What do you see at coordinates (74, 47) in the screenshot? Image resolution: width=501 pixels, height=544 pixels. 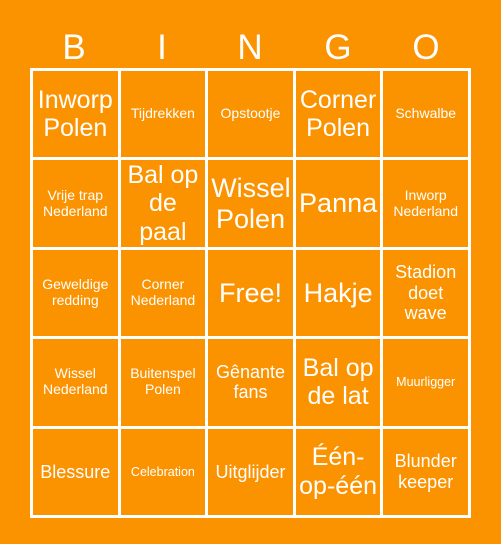 I see `header-letter-b: B` at bounding box center [74, 47].